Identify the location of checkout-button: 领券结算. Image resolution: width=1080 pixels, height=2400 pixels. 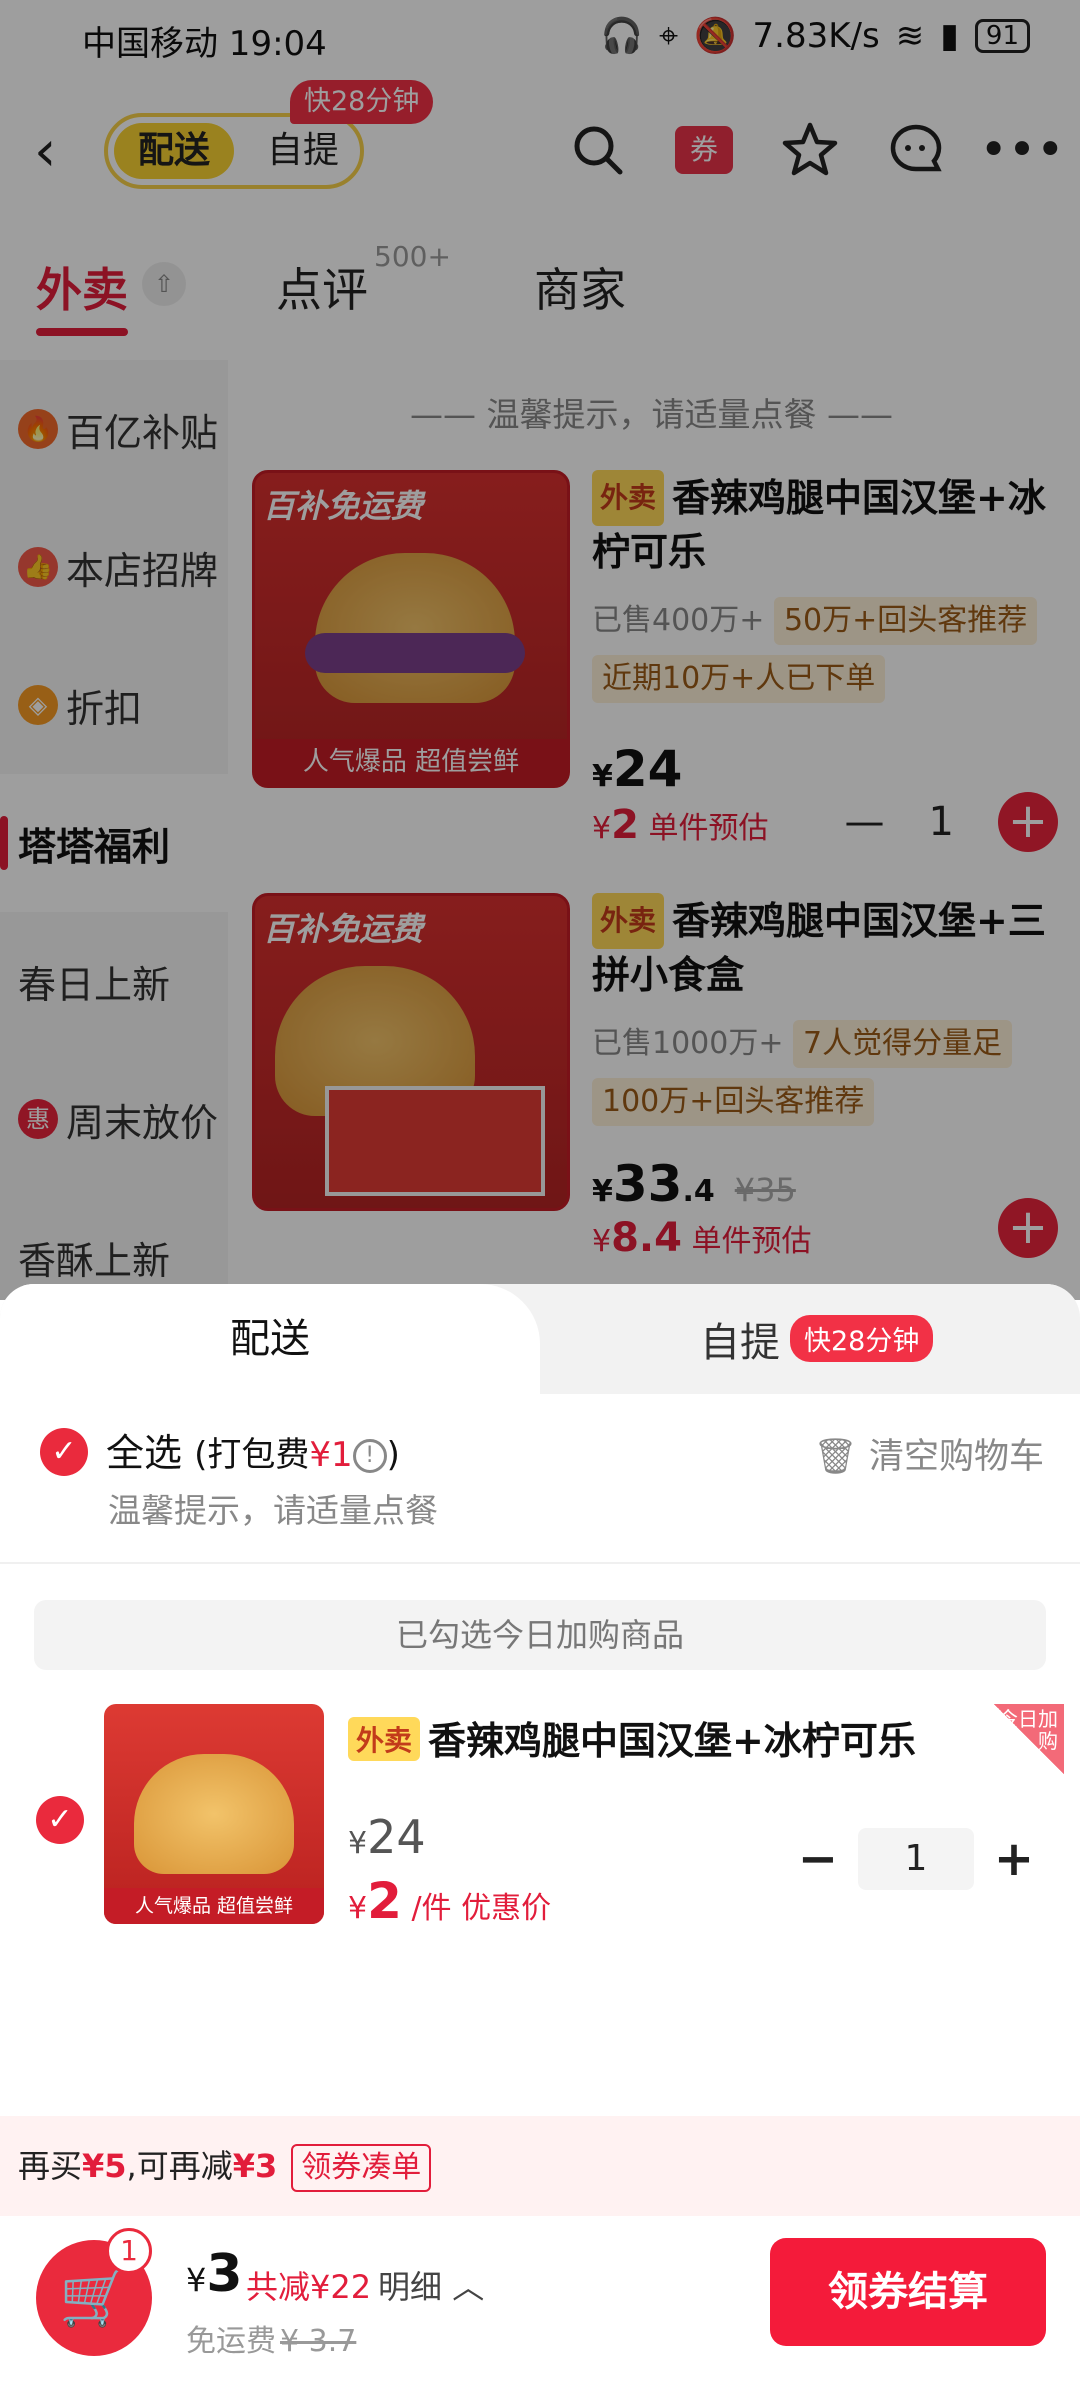
(908, 2292).